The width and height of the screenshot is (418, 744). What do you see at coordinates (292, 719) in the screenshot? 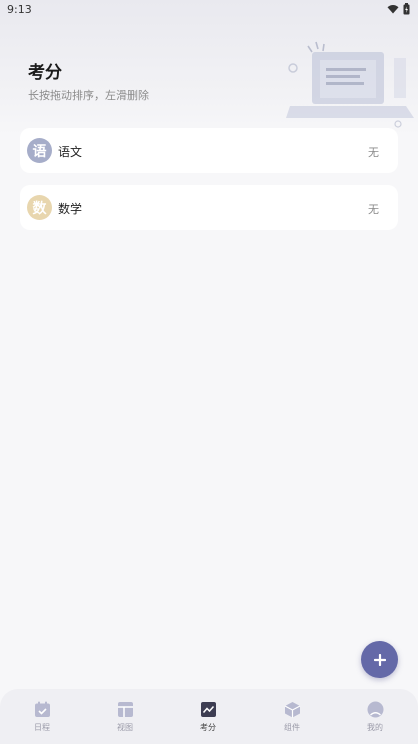
I see `tab-widgets: 组件` at bounding box center [292, 719].